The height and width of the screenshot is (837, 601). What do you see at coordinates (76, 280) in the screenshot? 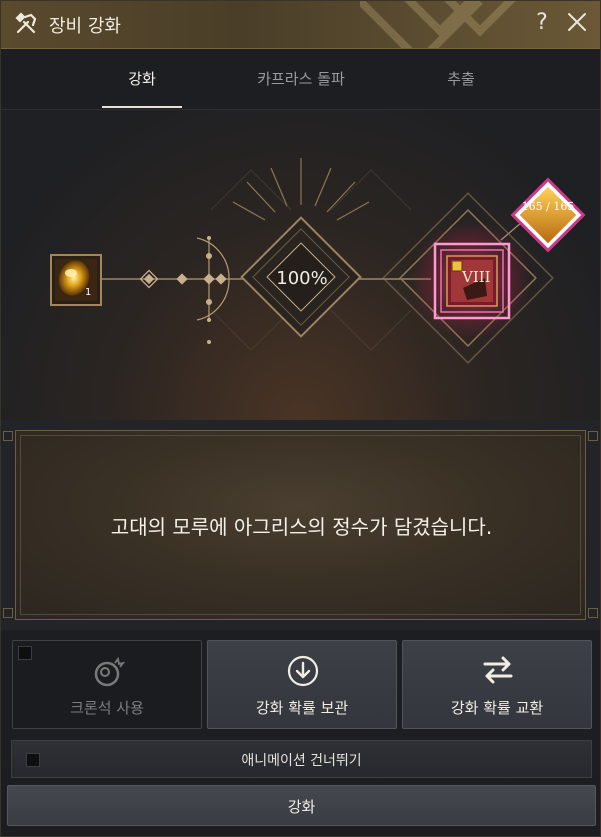
I see `material-slot` at bounding box center [76, 280].